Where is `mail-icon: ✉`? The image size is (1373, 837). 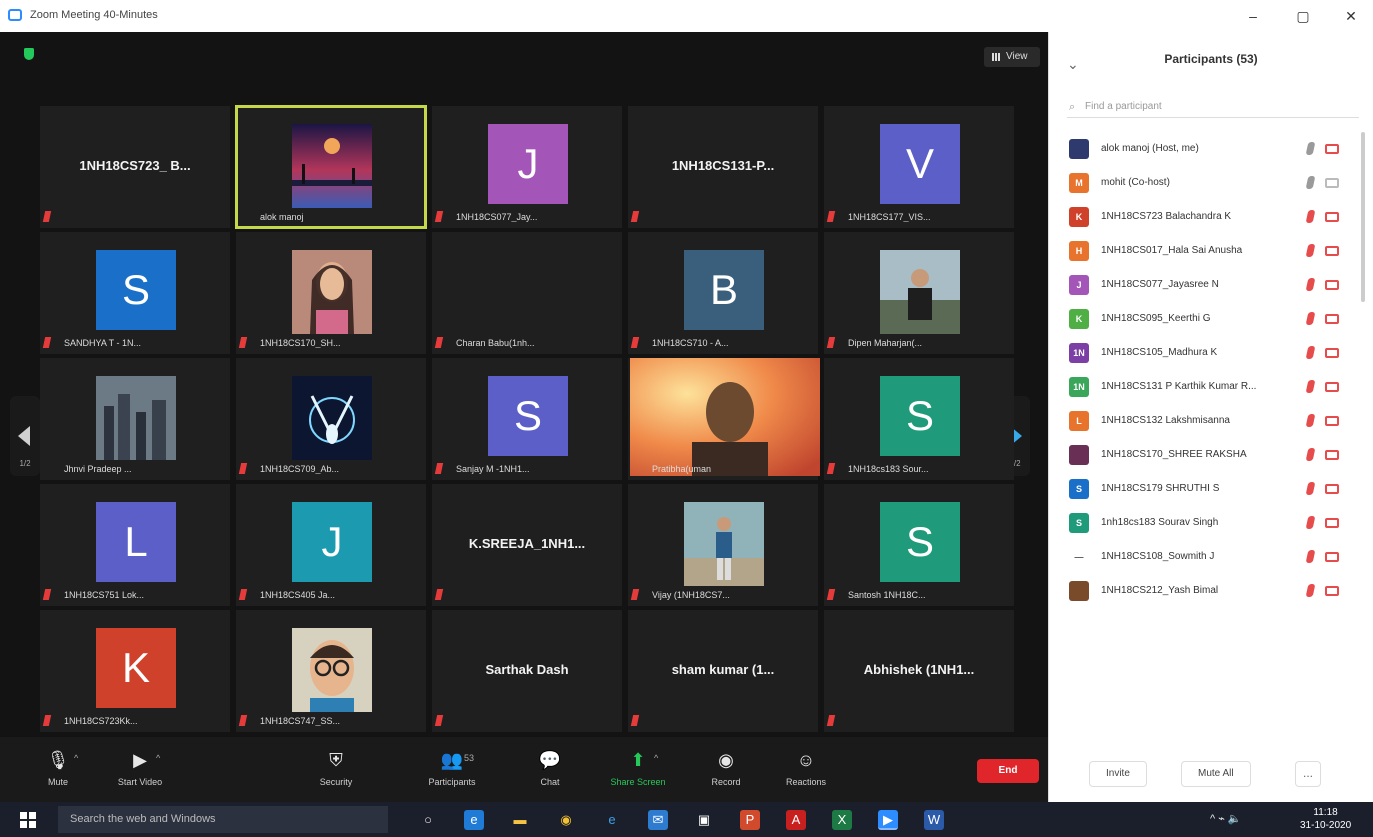 mail-icon: ✉ is located at coordinates (658, 820).